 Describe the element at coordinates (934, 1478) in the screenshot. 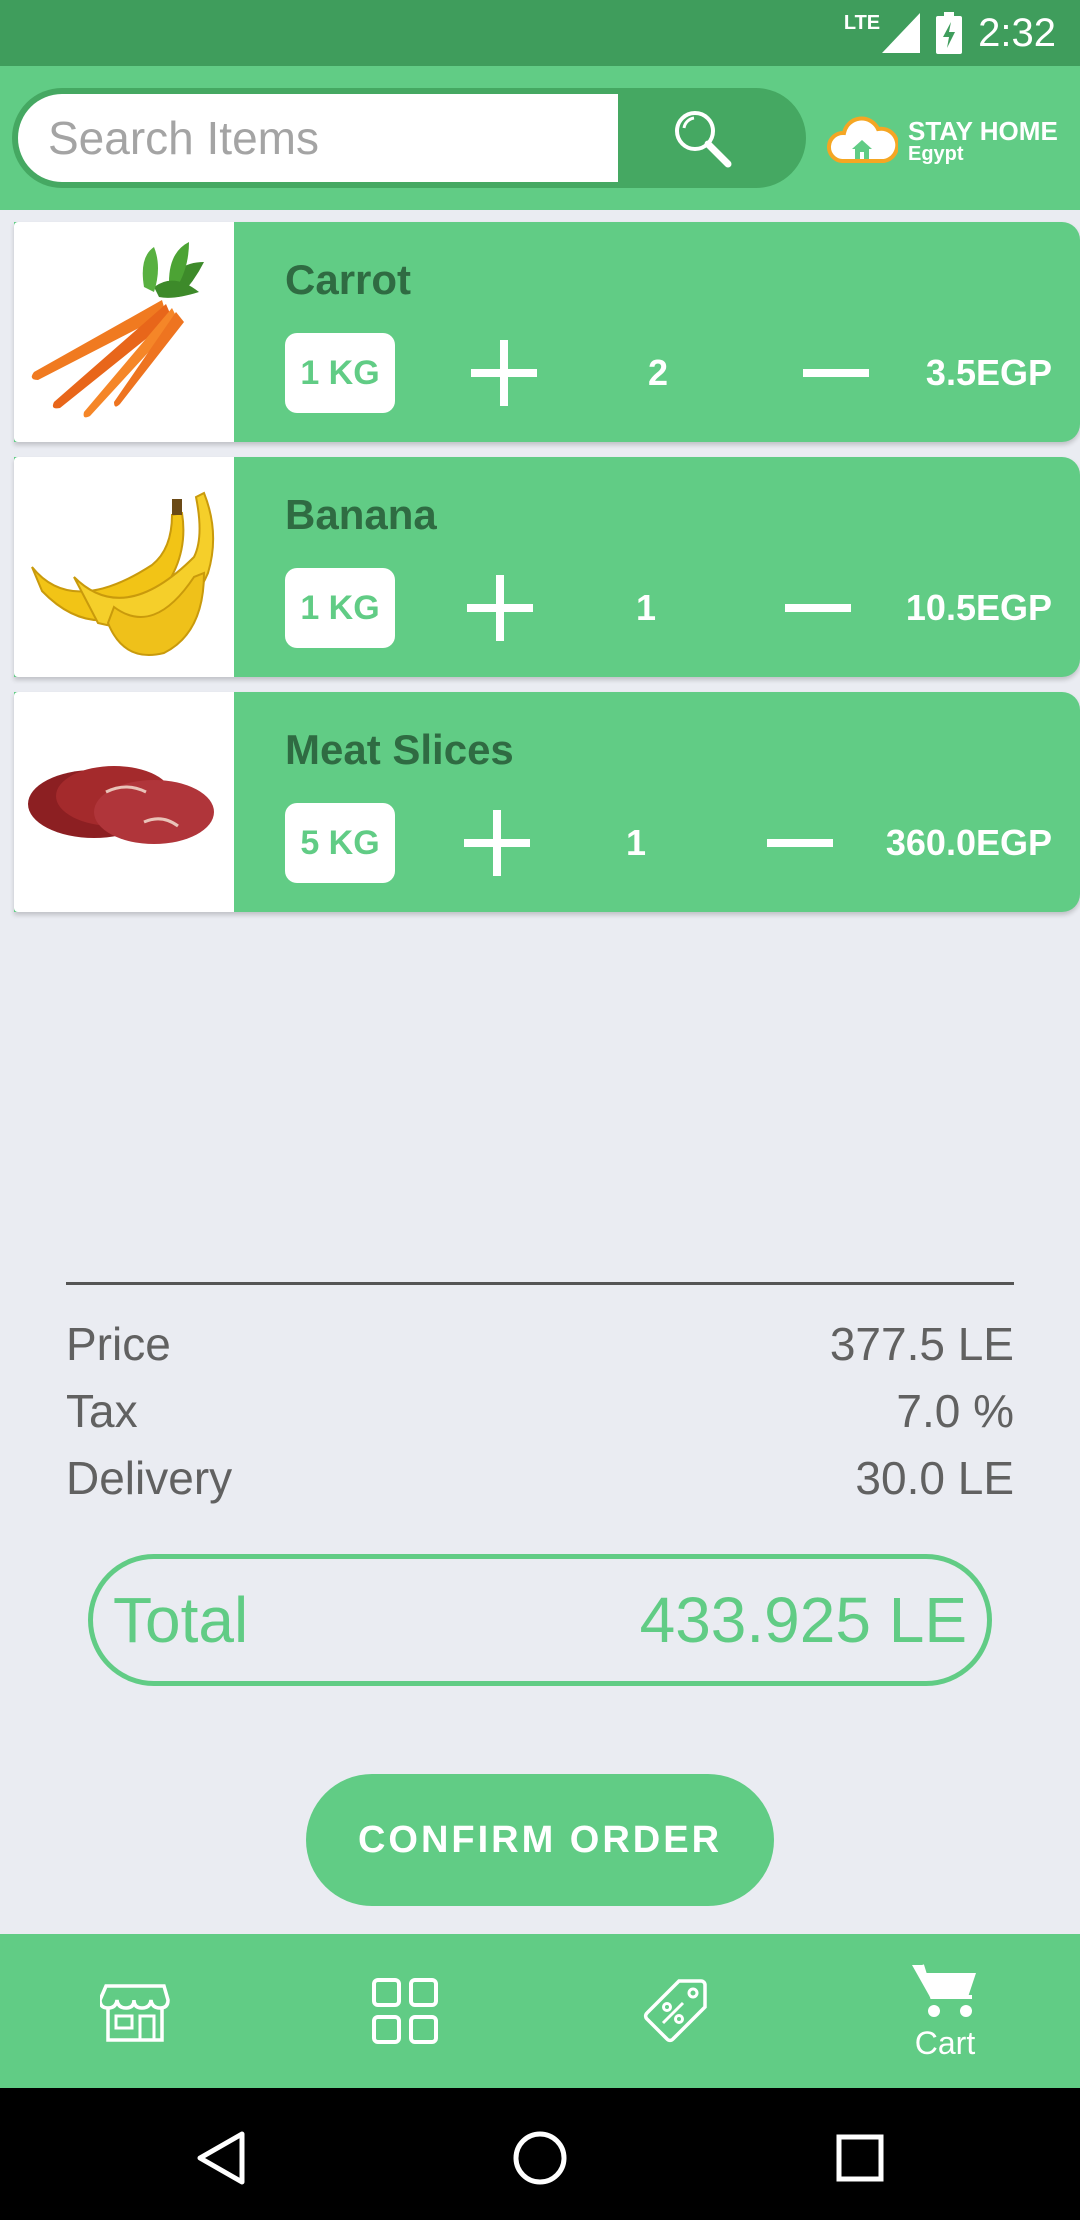

I see `delivery-value: 30.0 LE` at that location.